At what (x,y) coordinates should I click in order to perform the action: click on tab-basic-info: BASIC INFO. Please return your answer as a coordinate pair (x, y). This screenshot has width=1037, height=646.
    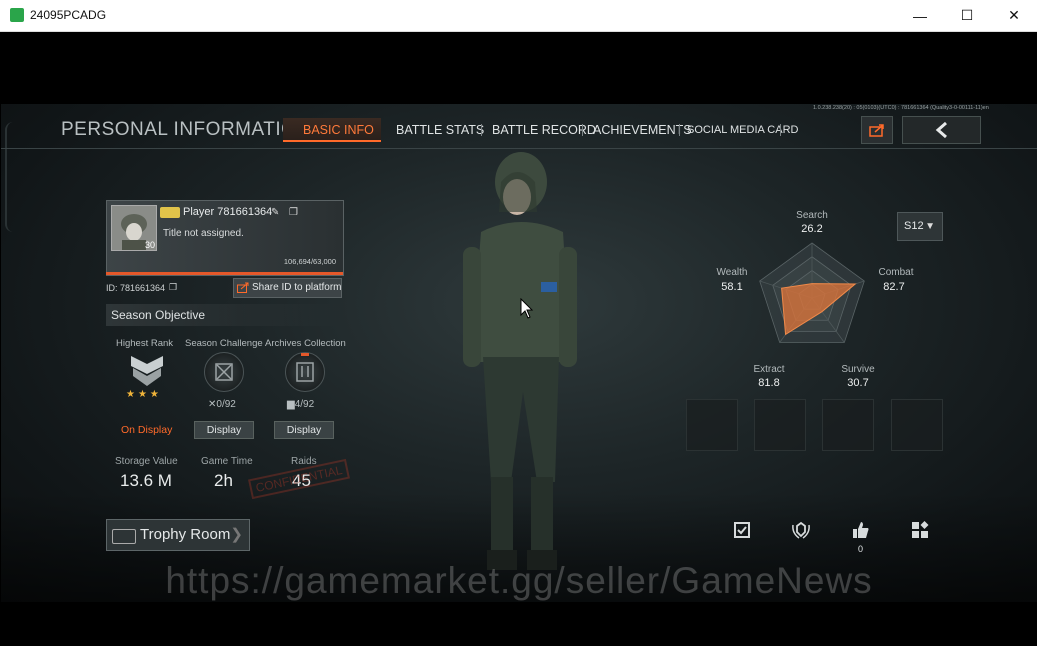
    Looking at the image, I should click on (332, 130).